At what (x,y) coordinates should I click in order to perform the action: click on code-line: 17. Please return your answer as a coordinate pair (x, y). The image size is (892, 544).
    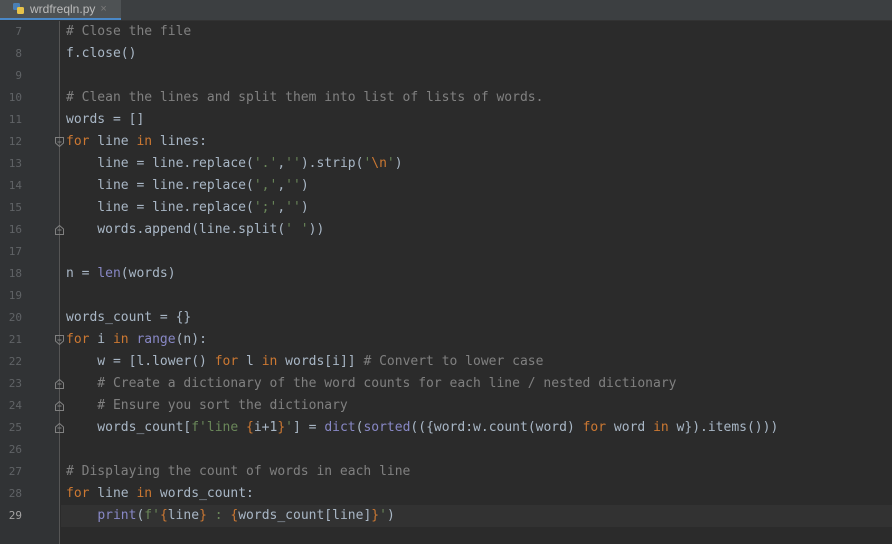
    Looking at the image, I should click on (446, 252).